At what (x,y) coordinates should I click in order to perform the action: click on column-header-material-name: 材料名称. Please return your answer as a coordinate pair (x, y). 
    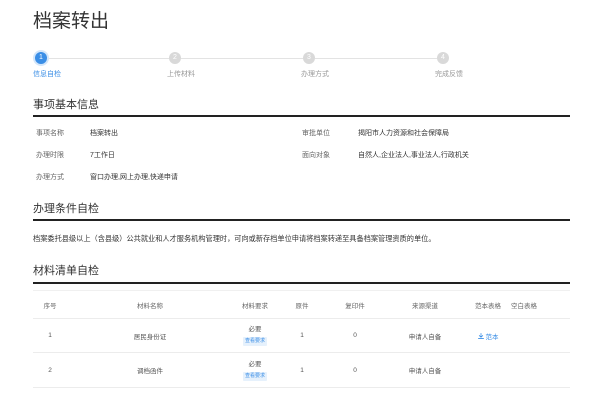
    Looking at the image, I should click on (150, 306).